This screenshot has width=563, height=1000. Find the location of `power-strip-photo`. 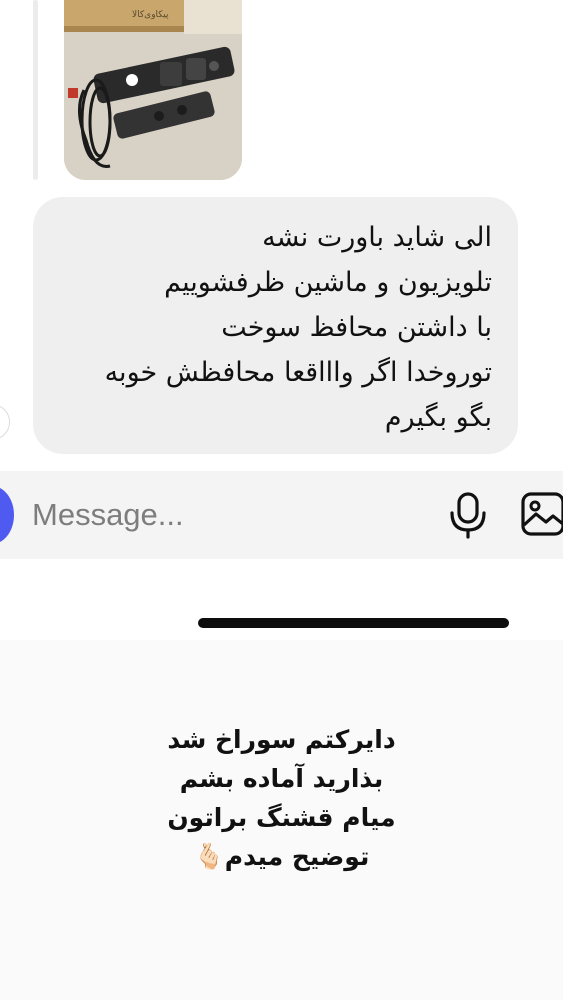

power-strip-photo is located at coordinates (153, 90).